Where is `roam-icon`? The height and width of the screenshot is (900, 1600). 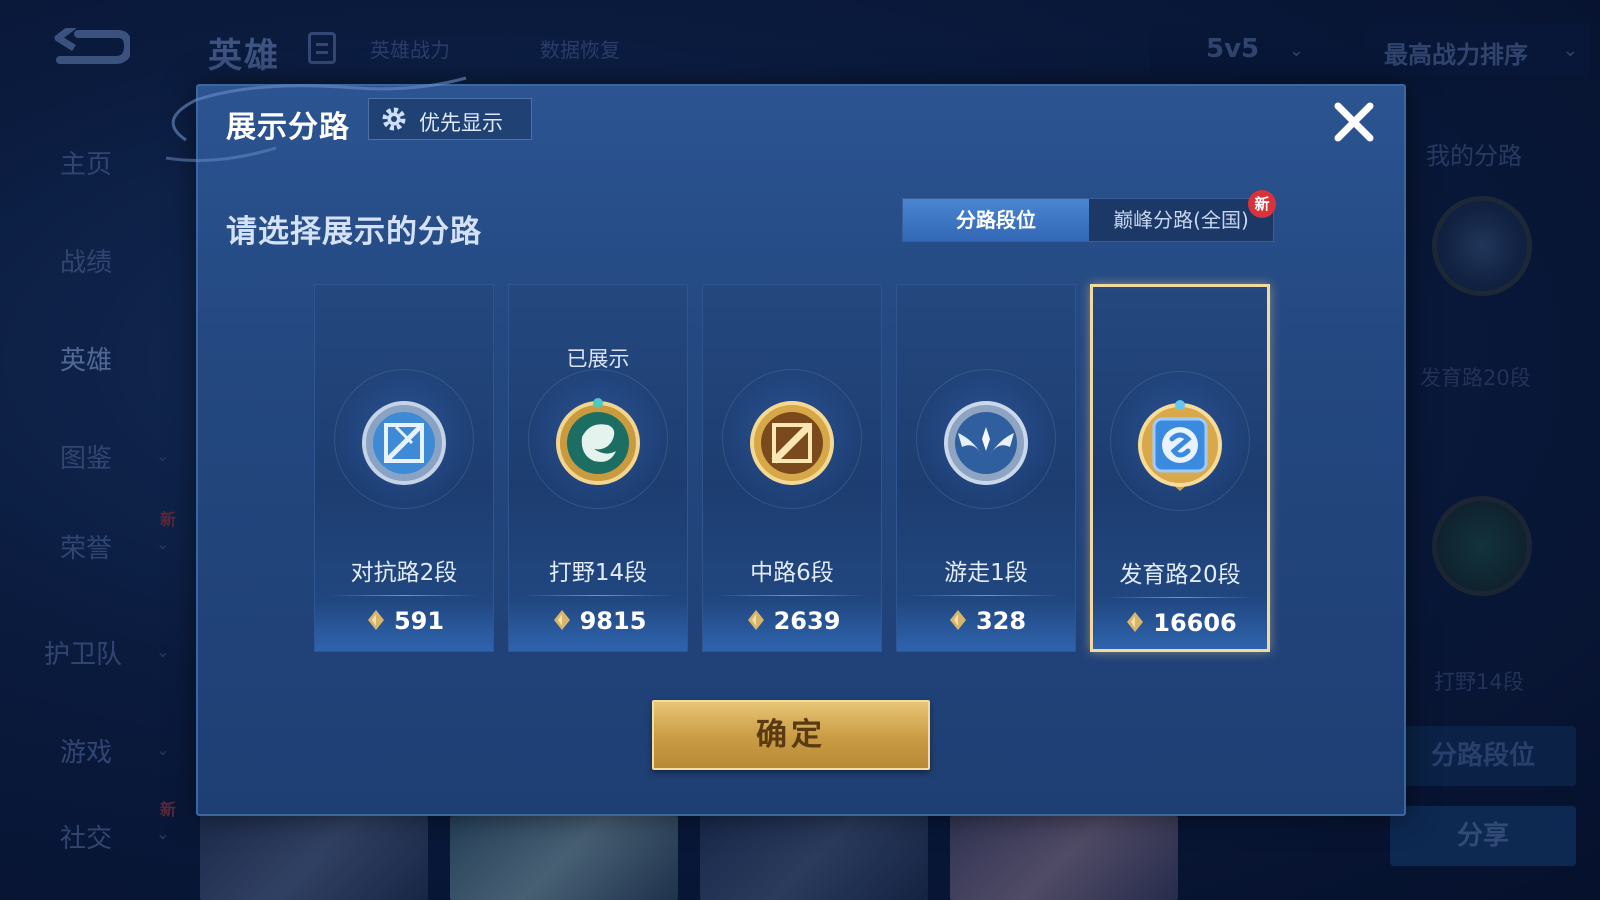 roam-icon is located at coordinates (986, 443).